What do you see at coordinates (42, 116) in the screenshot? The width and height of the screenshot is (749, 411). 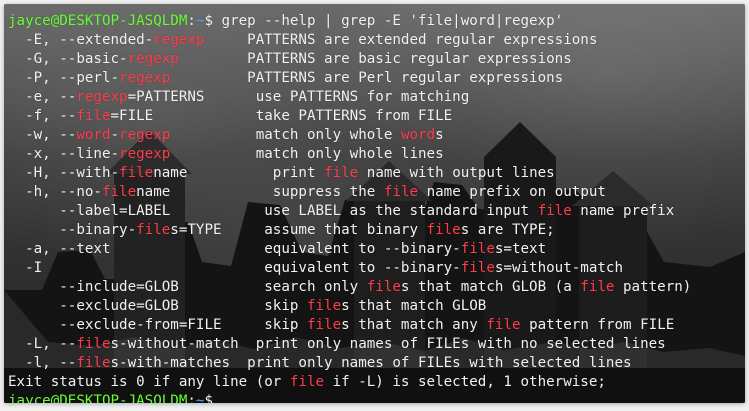 I see `terminal-text-segment: -f, --` at bounding box center [42, 116].